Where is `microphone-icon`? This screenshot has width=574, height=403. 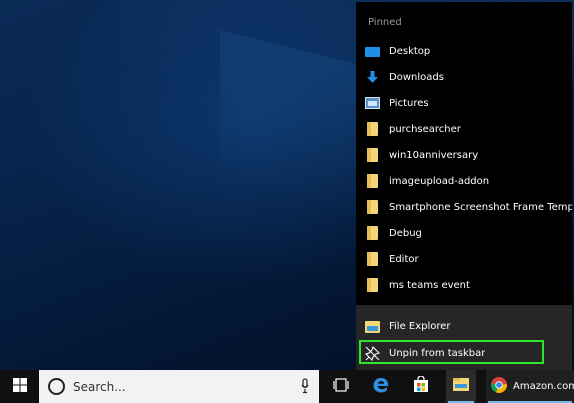
microphone-icon is located at coordinates (305, 386).